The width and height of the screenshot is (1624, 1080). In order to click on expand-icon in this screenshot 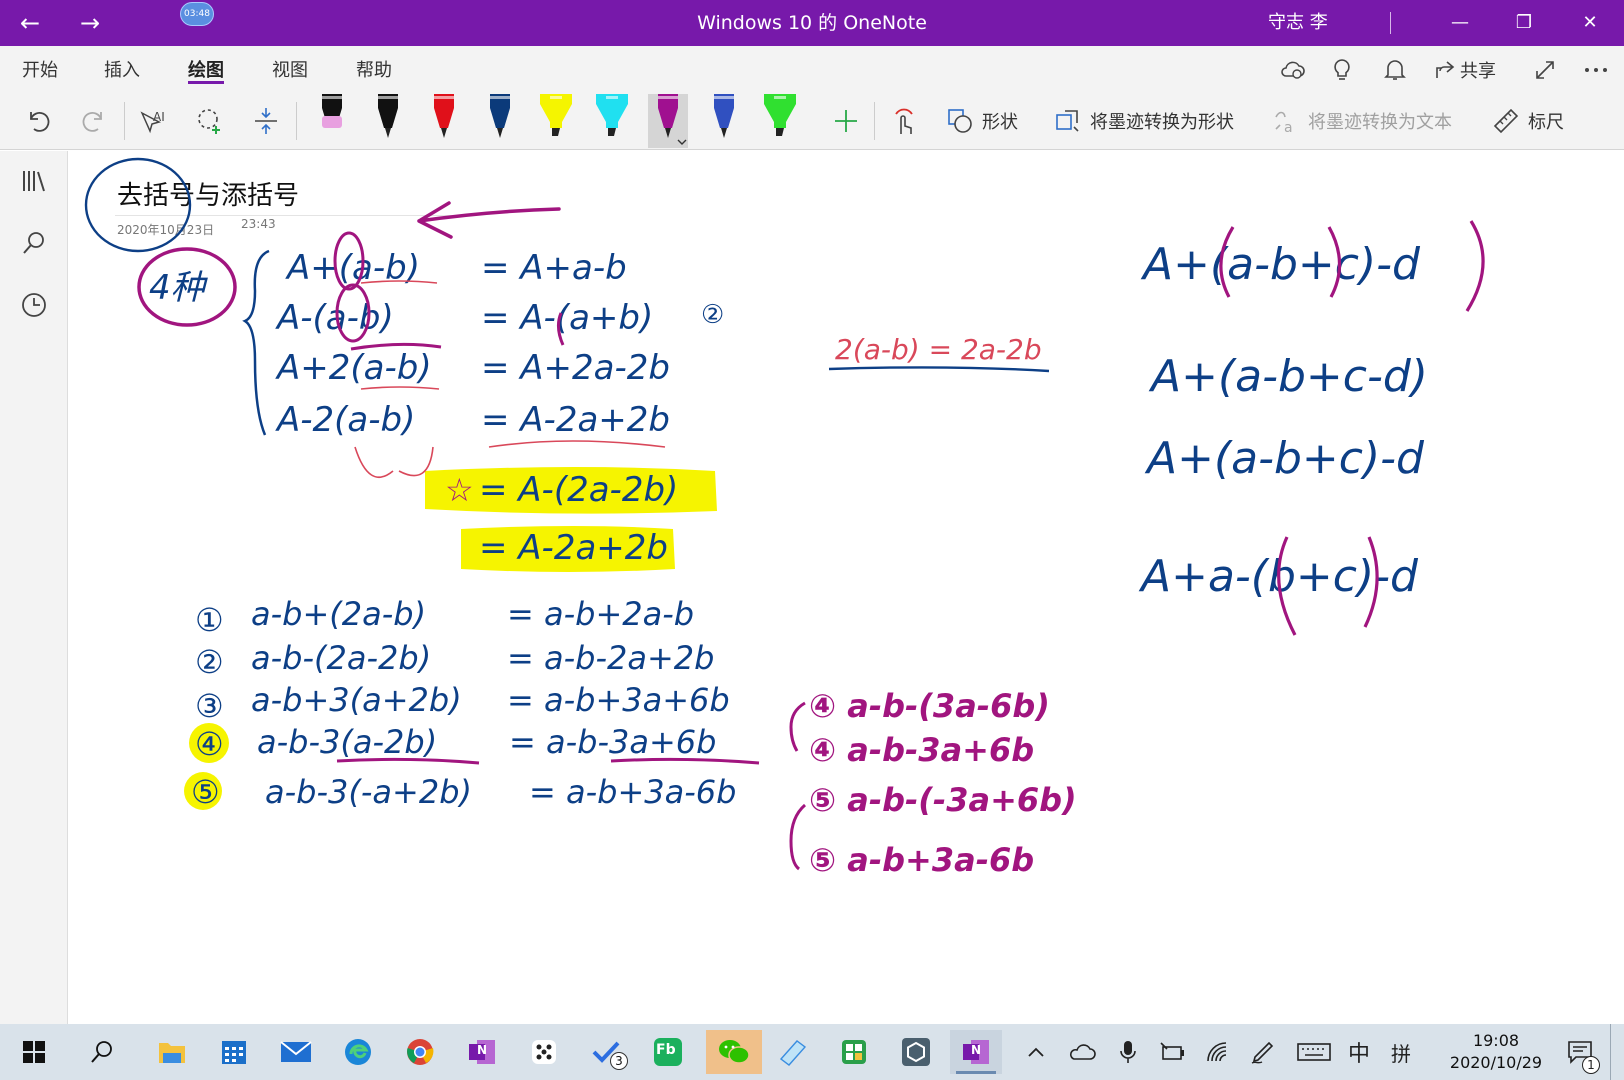, I will do `click(1545, 70)`.